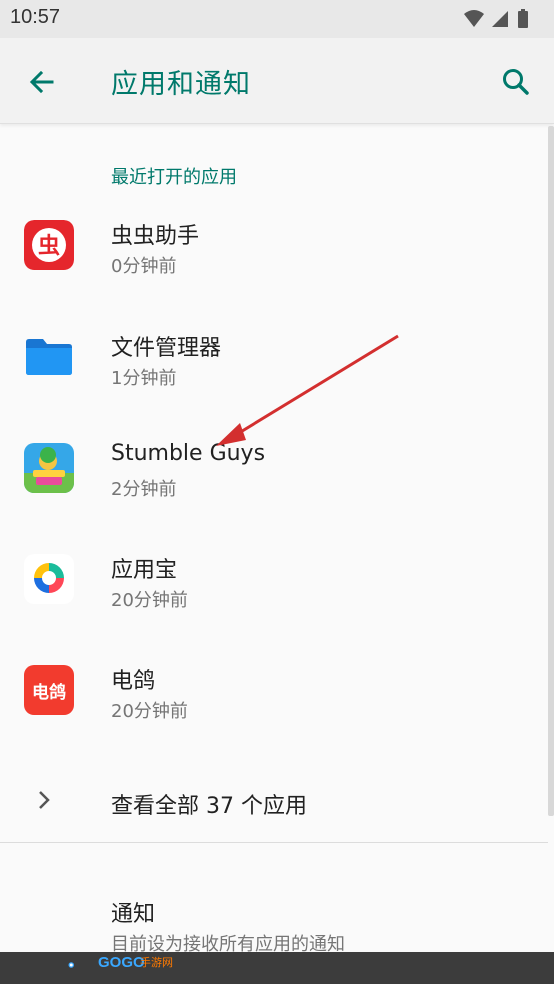  I want to click on back-arrow-icon, so click(42, 82).